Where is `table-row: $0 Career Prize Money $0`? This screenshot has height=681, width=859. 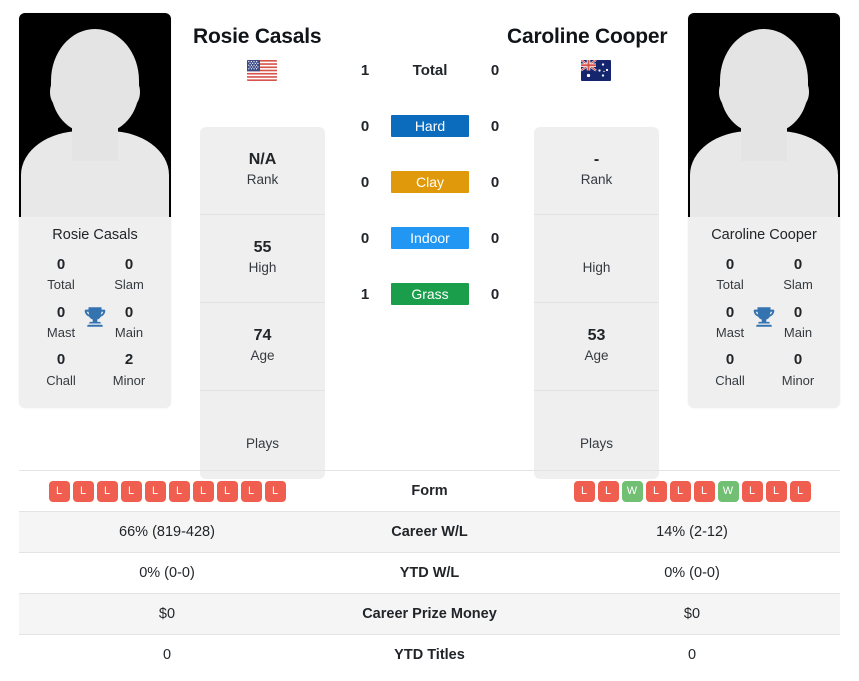
table-row: $0 Career Prize Money $0 is located at coordinates (429, 614).